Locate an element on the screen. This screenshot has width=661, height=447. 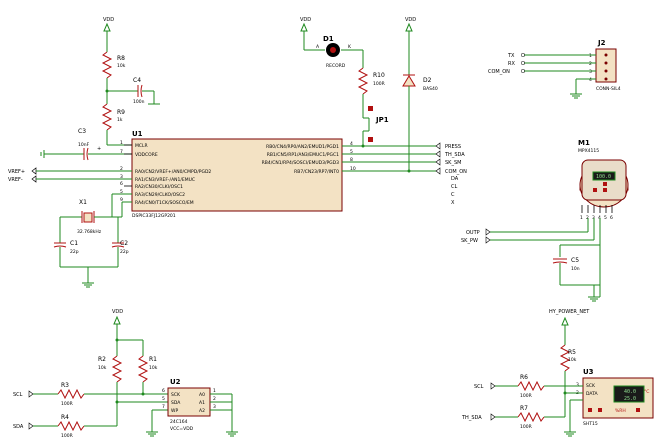
vdd-symbol-eeprom: VDD is located at coordinates (117, 317).